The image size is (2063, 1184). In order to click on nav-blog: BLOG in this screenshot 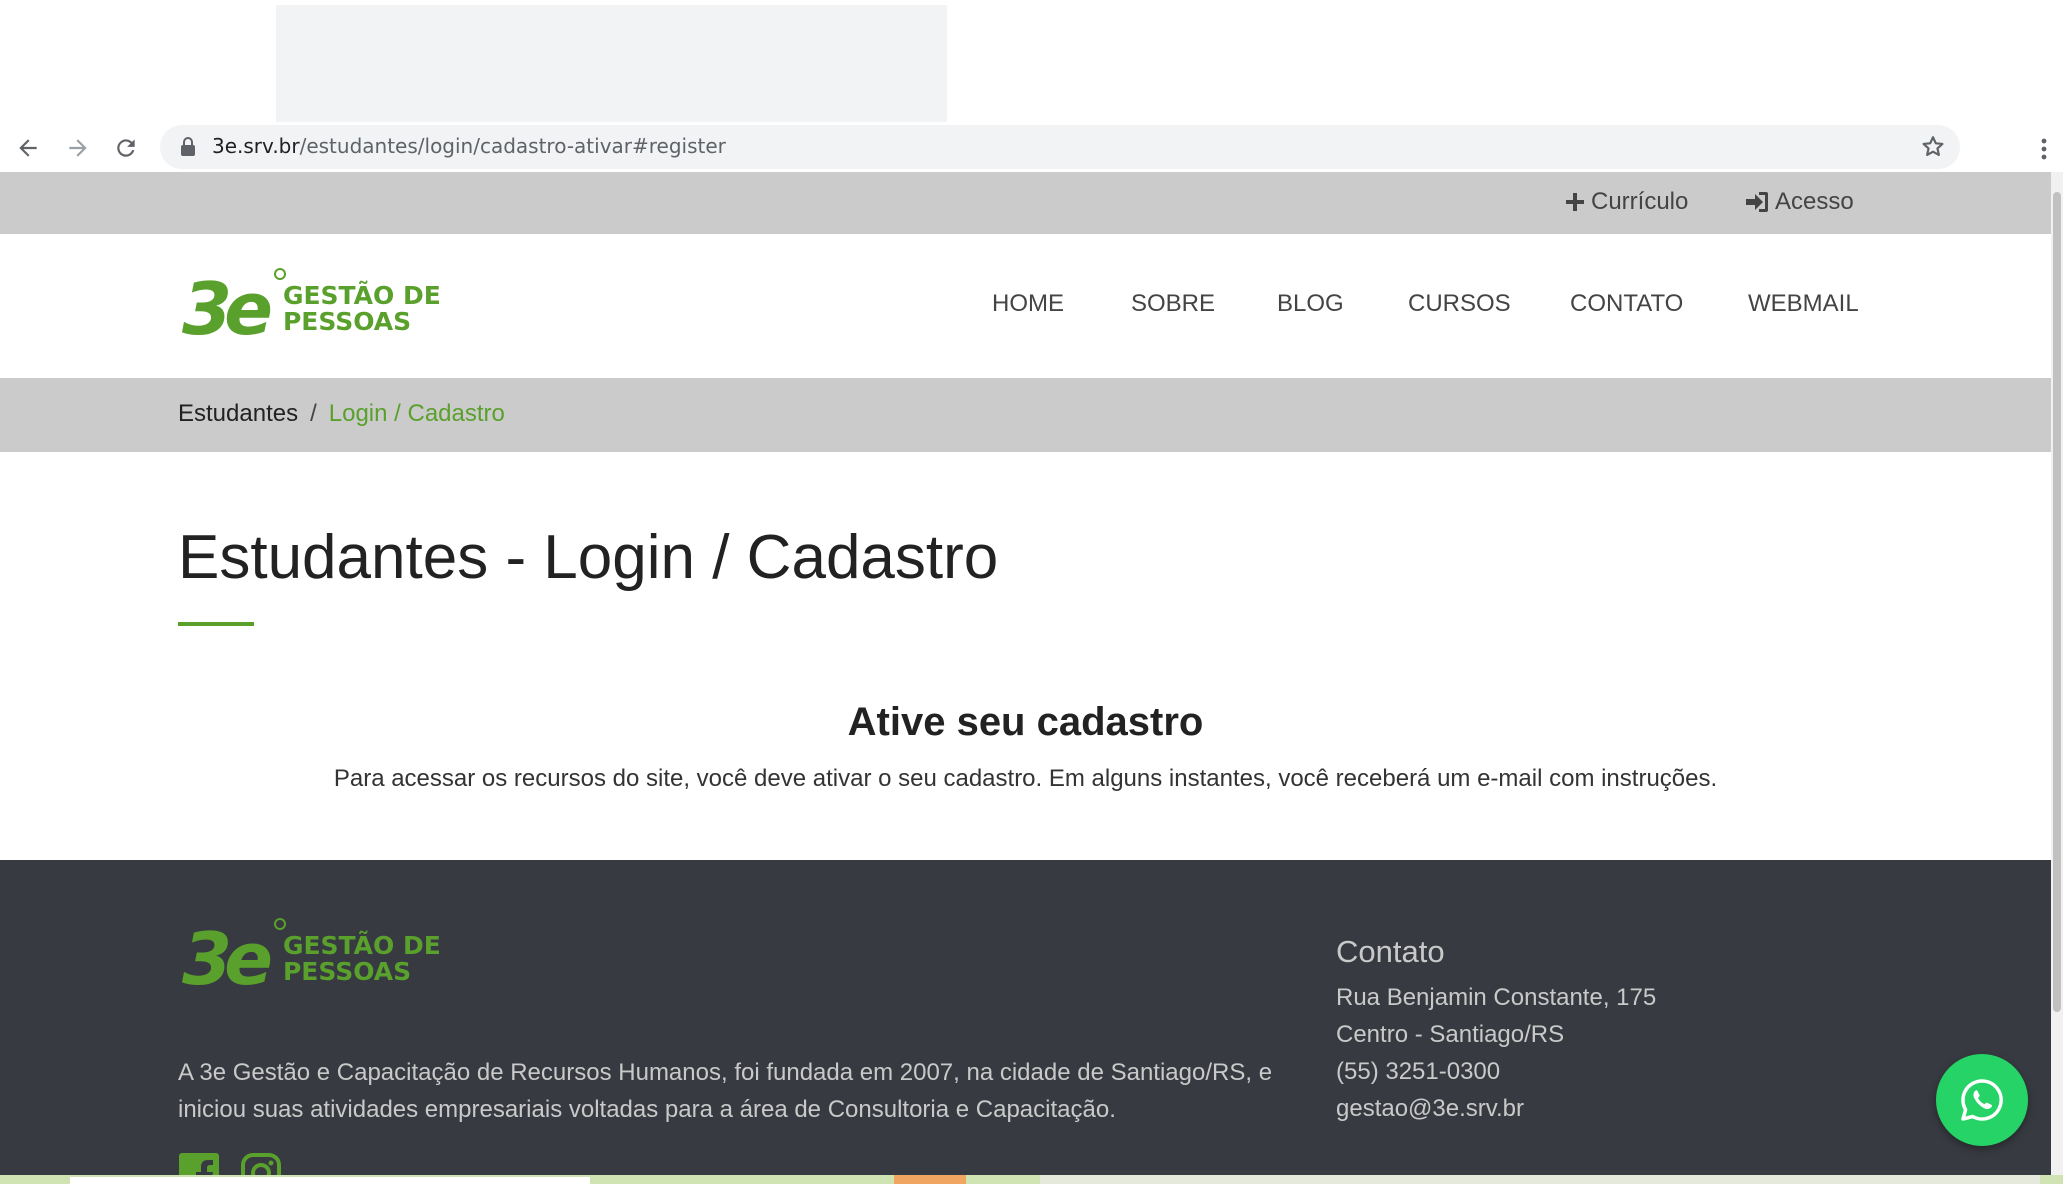, I will do `click(1310, 304)`.